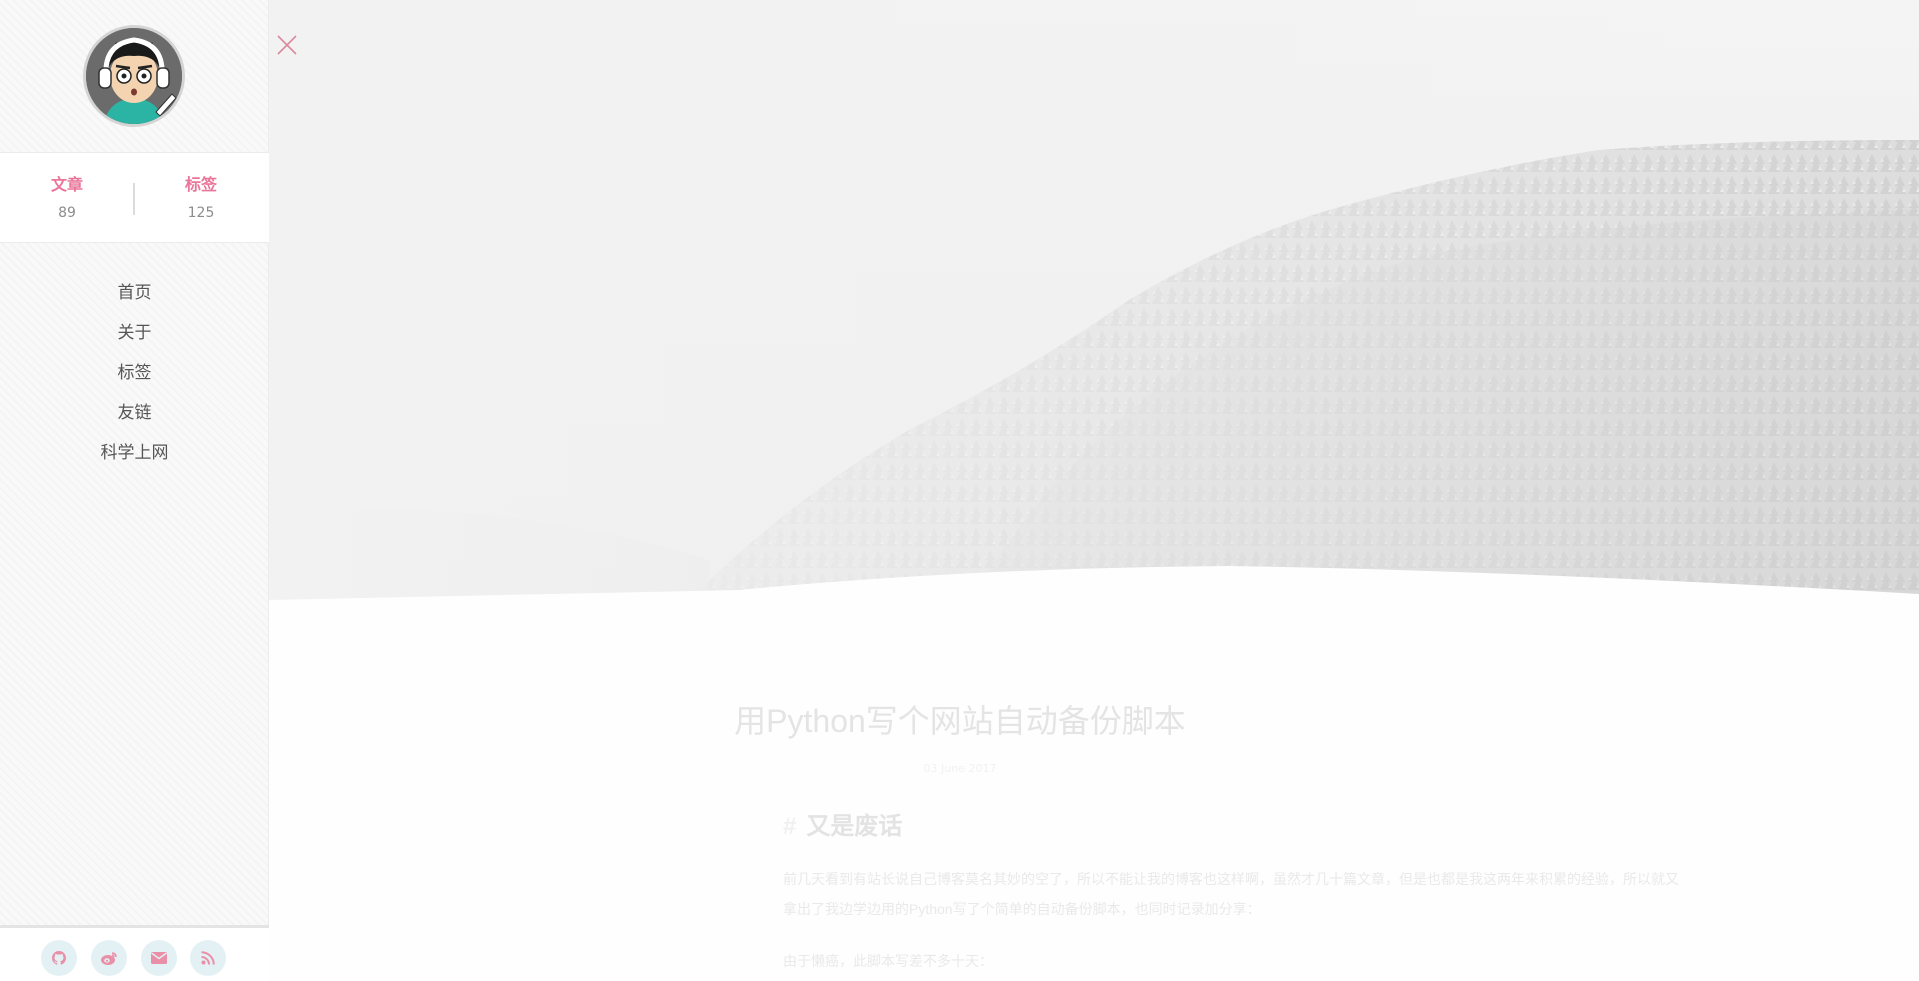 This screenshot has height=981, width=1919. I want to click on stat-tags-count: 125, so click(201, 213).